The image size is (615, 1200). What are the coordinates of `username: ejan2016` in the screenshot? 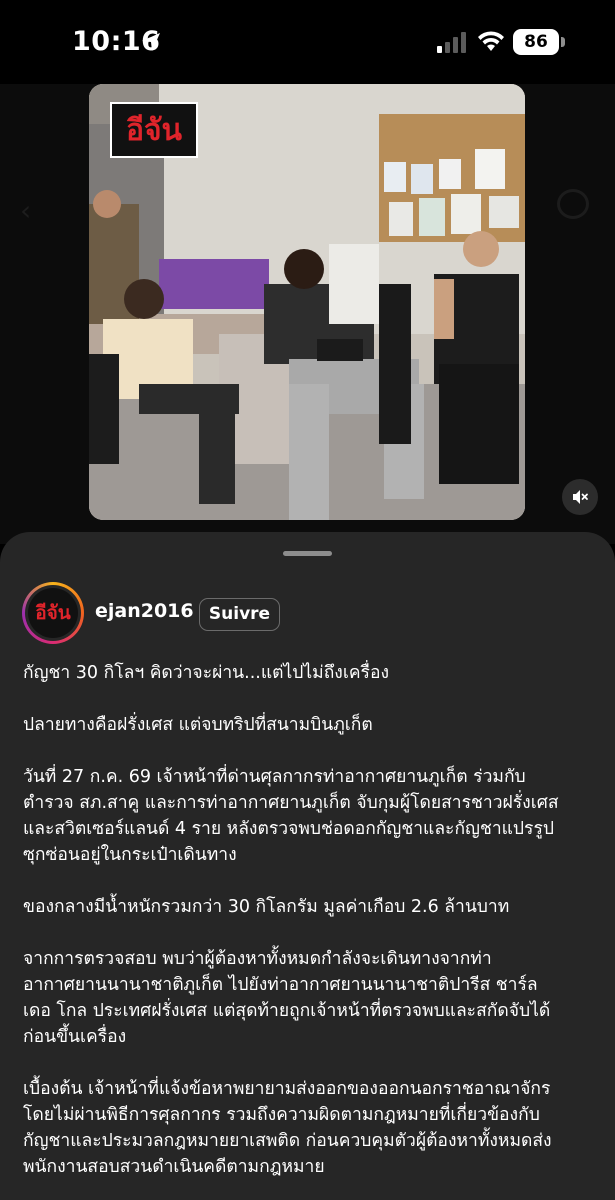 It's located at (144, 611).